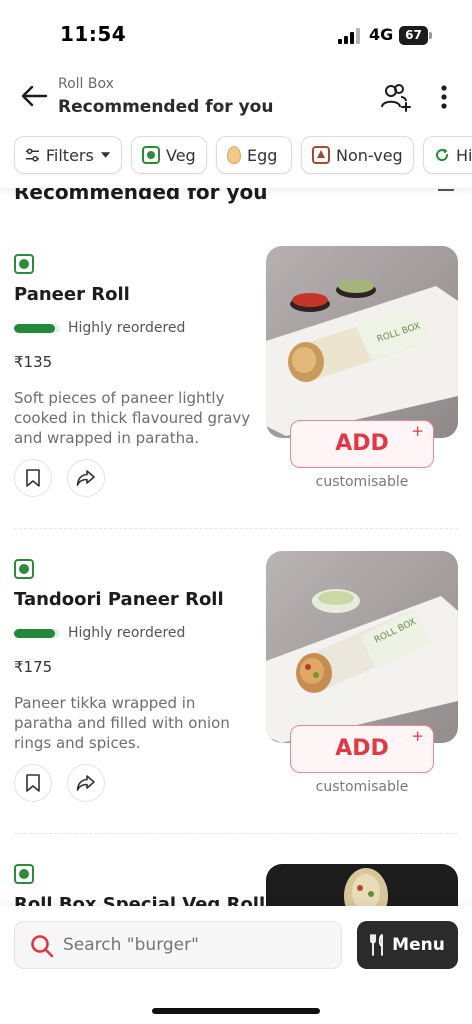 The image size is (472, 1024). I want to click on veg-filter-chip: Veg, so click(169, 155).